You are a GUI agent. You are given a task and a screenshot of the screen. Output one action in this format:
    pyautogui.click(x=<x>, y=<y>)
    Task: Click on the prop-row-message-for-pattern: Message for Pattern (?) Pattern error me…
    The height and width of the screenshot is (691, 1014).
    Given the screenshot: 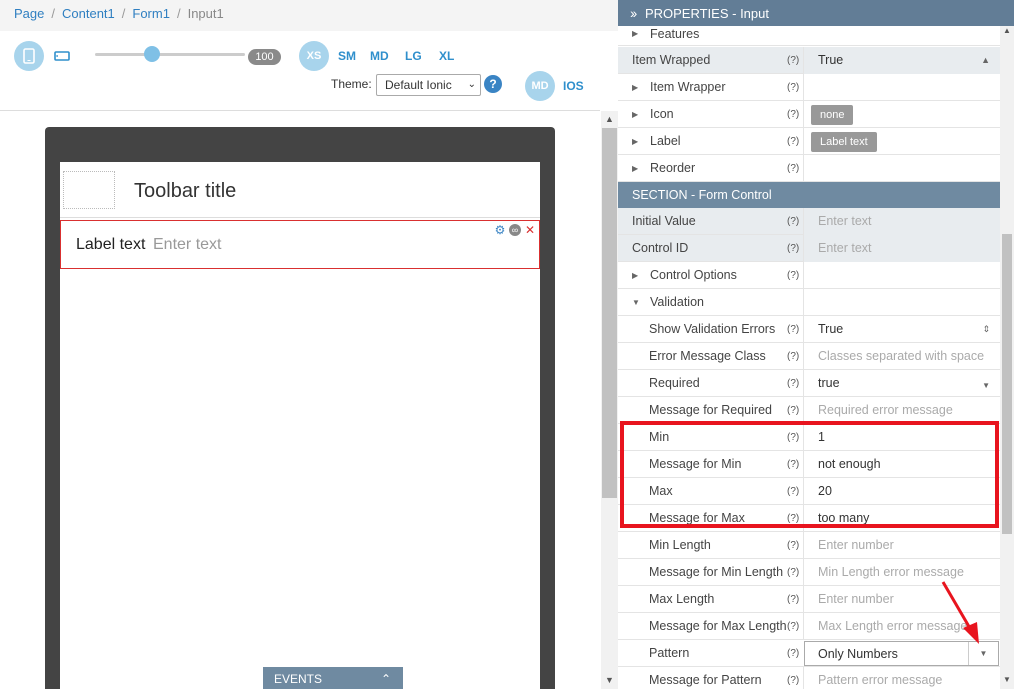 What is the action you would take?
    pyautogui.click(x=809, y=678)
    